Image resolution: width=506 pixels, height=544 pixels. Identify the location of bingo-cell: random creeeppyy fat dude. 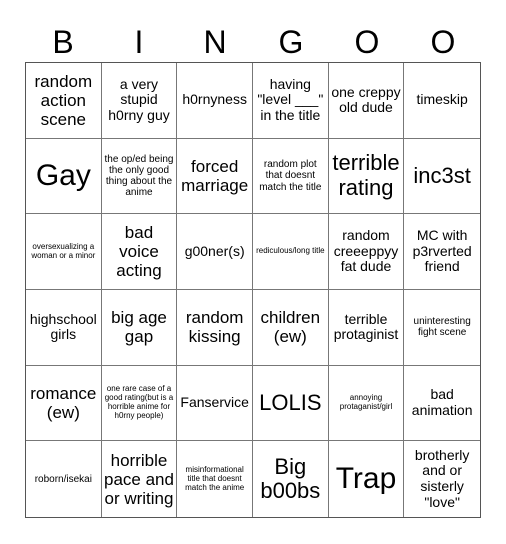
(366, 252).